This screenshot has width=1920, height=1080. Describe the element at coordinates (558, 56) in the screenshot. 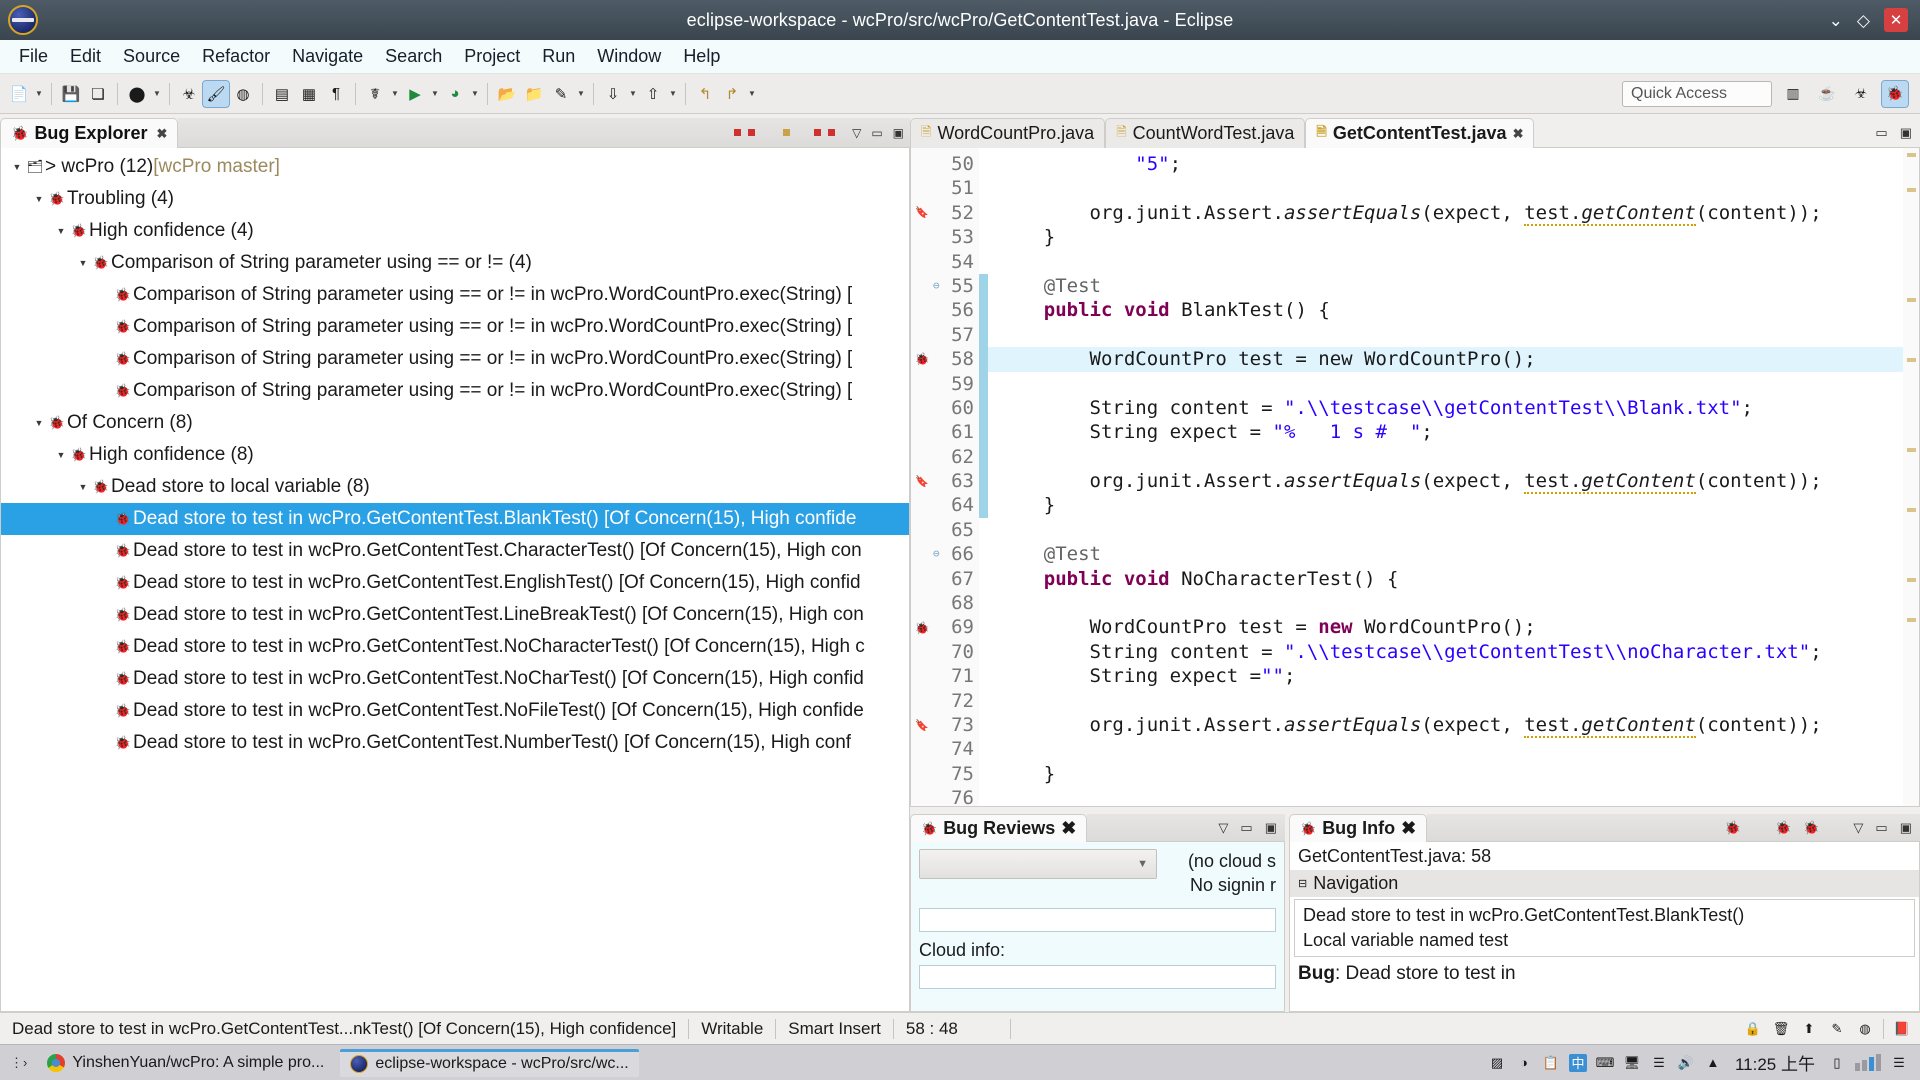

I see `menu-run: Run` at that location.